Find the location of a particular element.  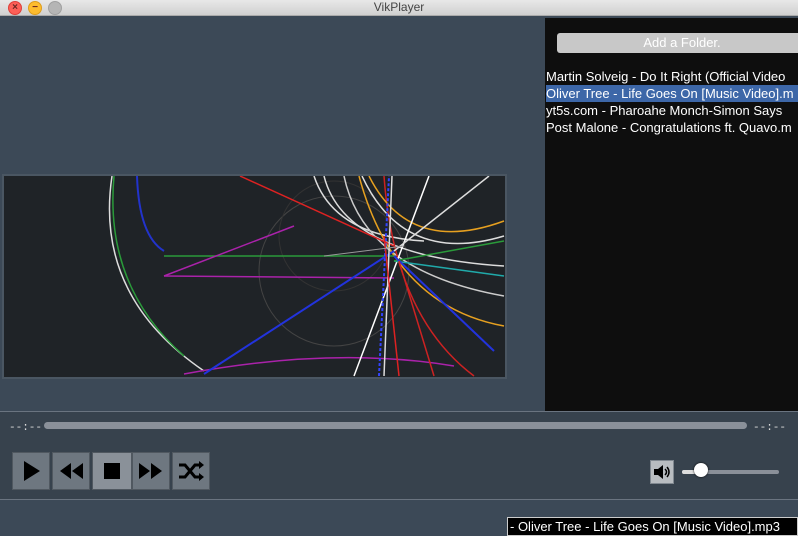

elapsed-time: --:-- is located at coordinates (26, 428).